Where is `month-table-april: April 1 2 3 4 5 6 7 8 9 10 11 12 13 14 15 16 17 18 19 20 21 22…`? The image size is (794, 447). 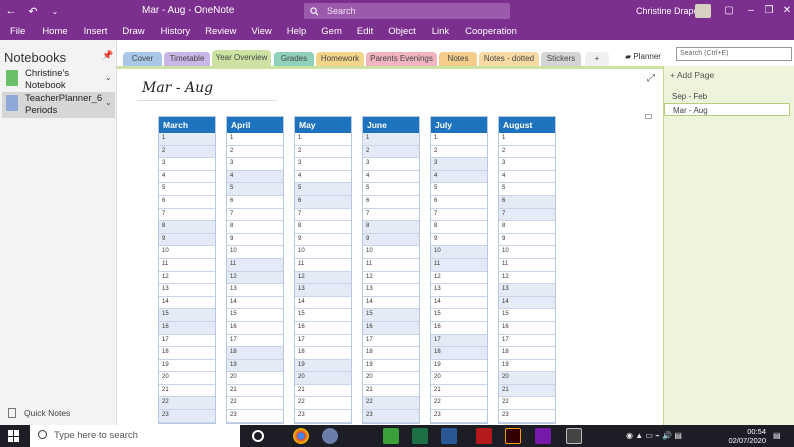 month-table-april: April 1 2 3 4 5 6 7 8 9 10 11 12 13 14 15 16 17 18 19 20 21 22… is located at coordinates (255, 270).